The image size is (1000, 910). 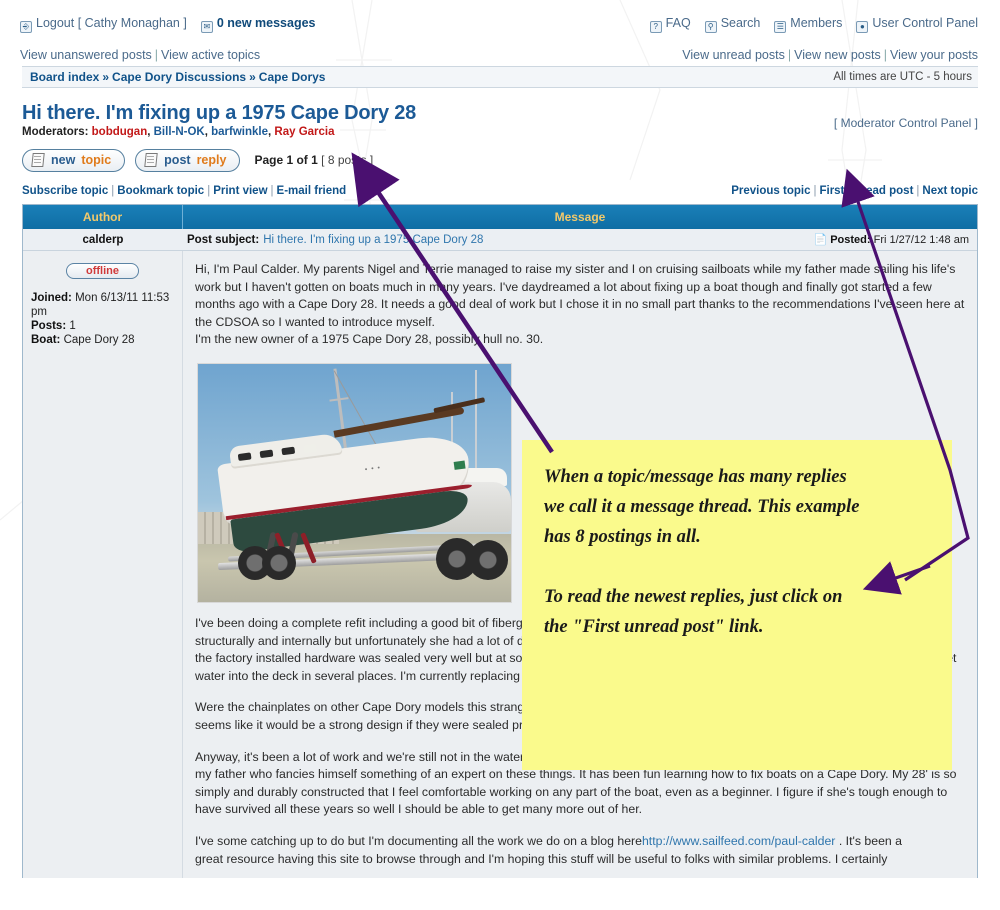 I want to click on user-control-panel-link: ● User Control Panel, so click(x=917, y=24).